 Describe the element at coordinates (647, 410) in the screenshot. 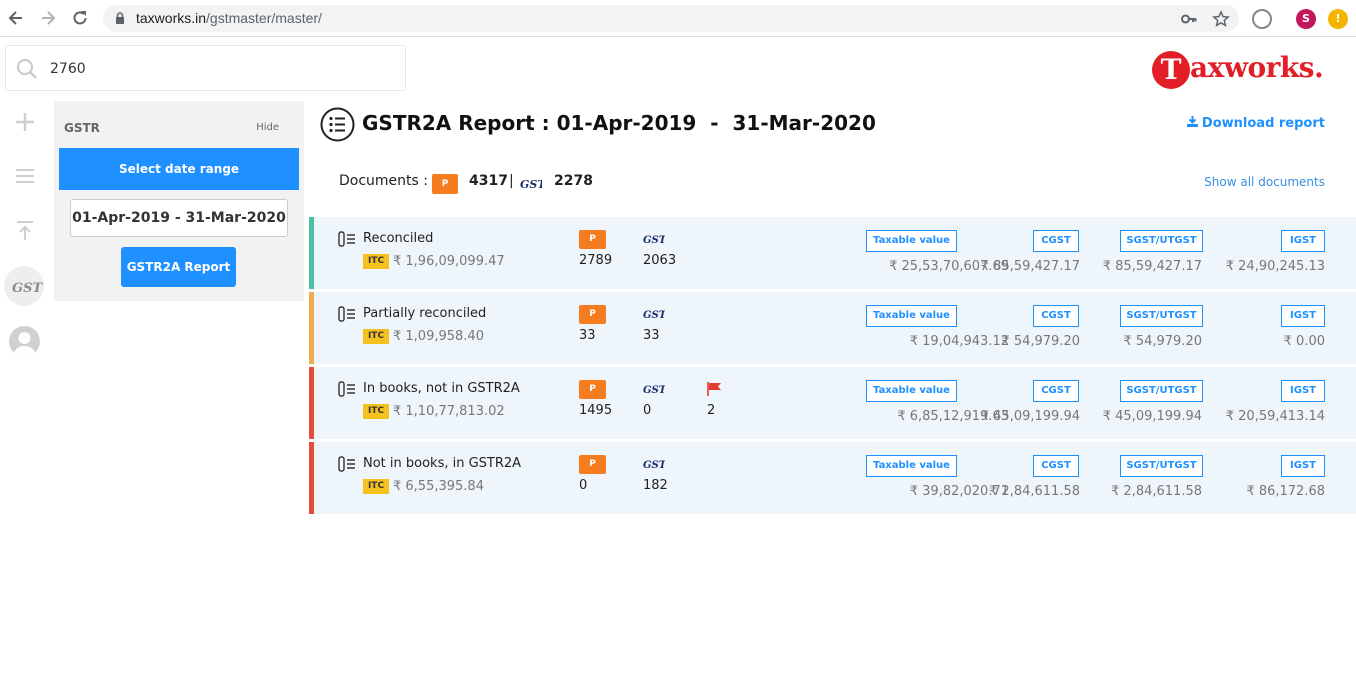

I see `gst-count: 0` at that location.